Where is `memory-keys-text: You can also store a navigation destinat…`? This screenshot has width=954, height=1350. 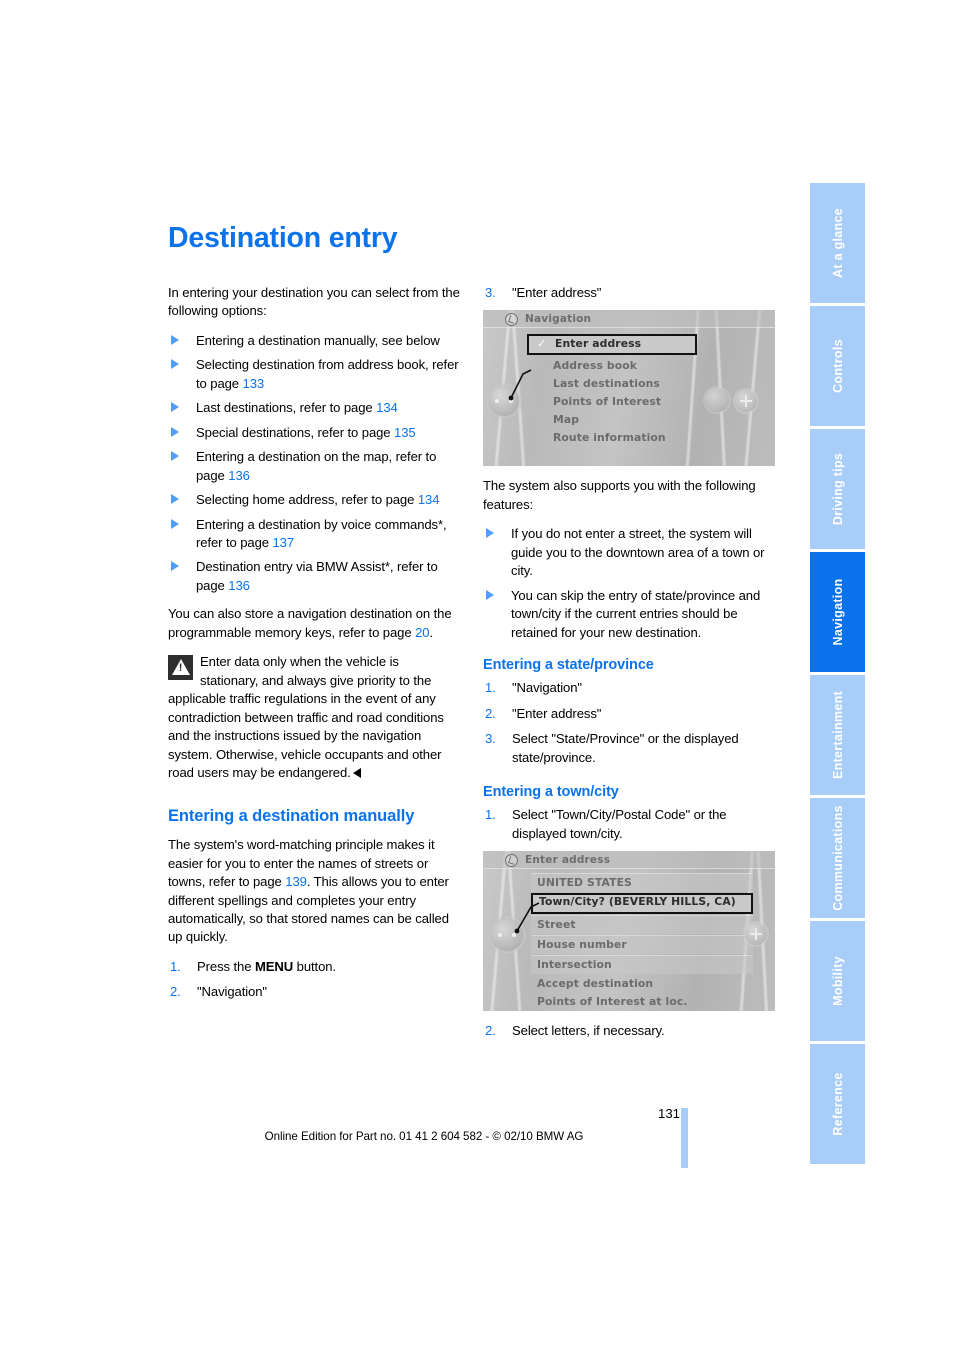 memory-keys-text: You can also store a navigation destinat… is located at coordinates (310, 623).